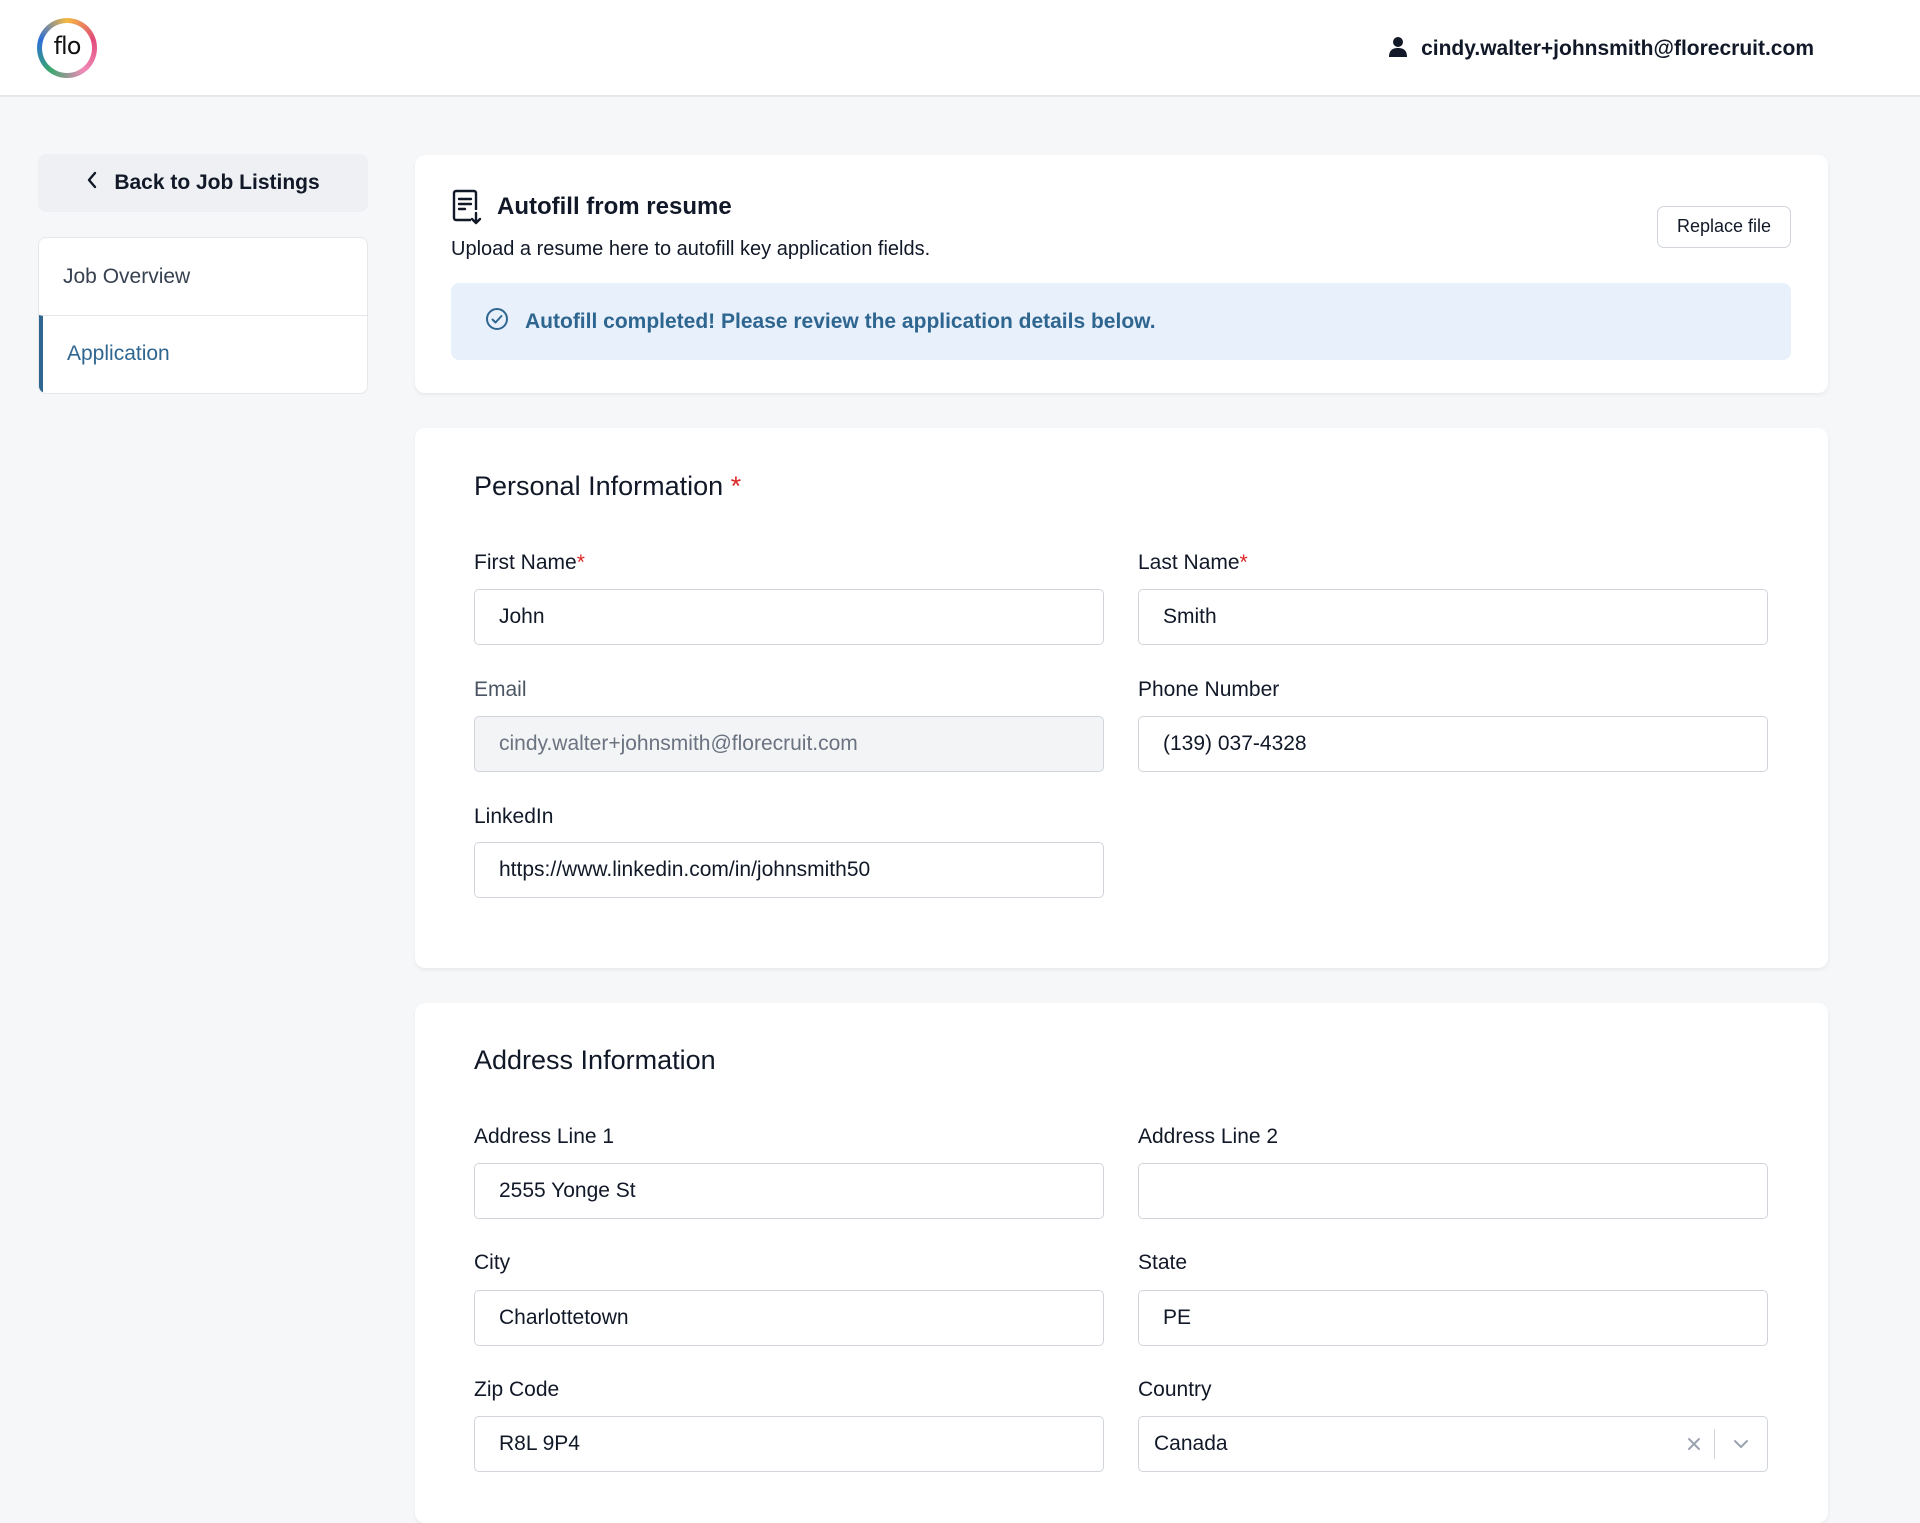 The width and height of the screenshot is (1920, 1523). What do you see at coordinates (599, 486) in the screenshot?
I see `section-title-text: Personal Information` at bounding box center [599, 486].